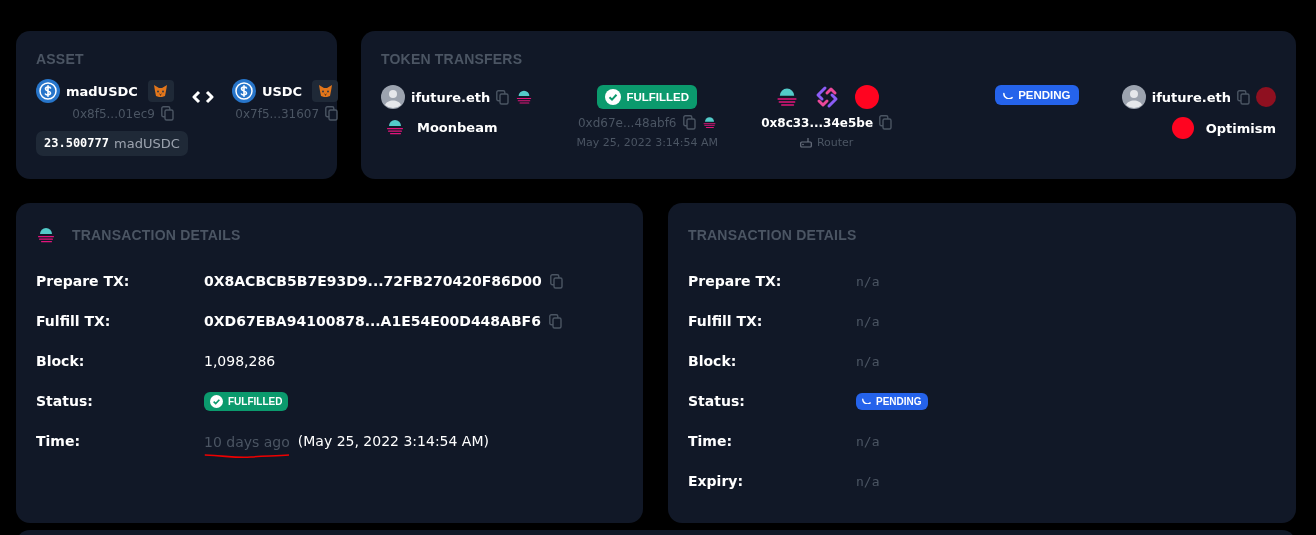  Describe the element at coordinates (627, 122) in the screenshot. I see `tx-hash: 0xd67e...48abf6` at that location.